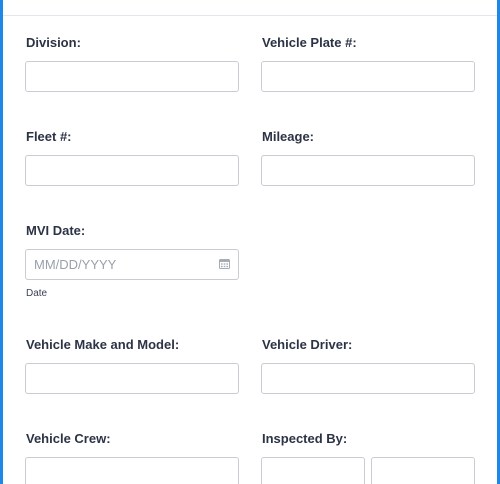  I want to click on fleet-input, so click(132, 170).